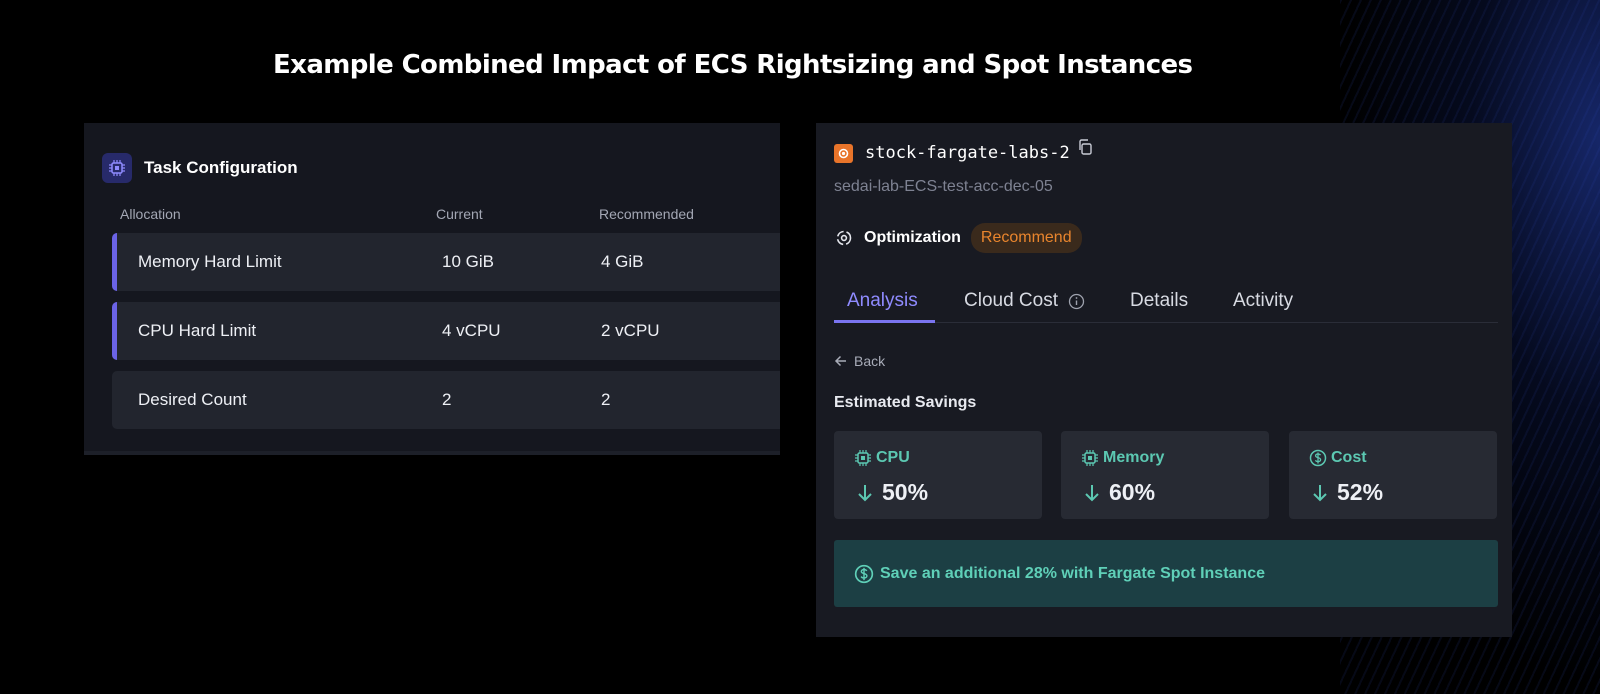 The image size is (1600, 694). I want to click on back-button: Back, so click(859, 361).